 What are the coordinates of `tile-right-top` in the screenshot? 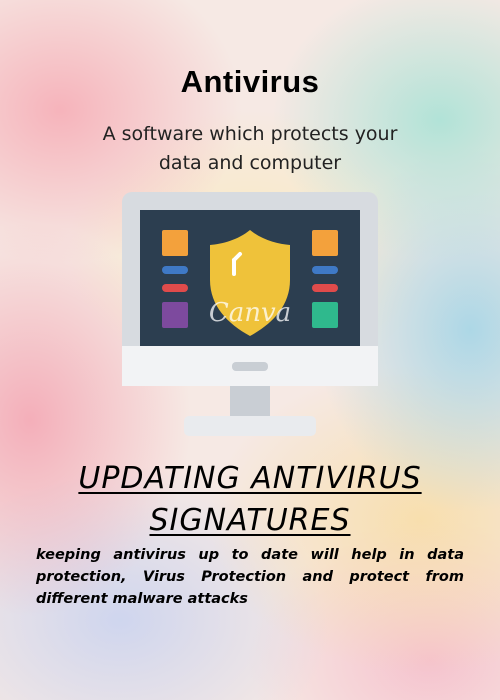 It's located at (325, 243).